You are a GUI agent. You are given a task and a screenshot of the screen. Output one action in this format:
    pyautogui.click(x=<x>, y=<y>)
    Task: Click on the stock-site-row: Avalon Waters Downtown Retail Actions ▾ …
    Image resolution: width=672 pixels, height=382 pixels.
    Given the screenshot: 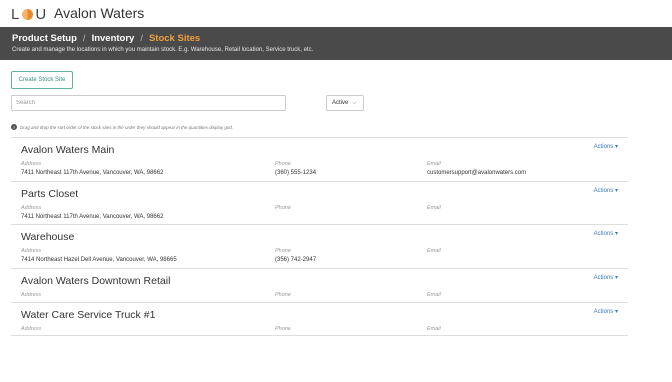 What is the action you would take?
    pyautogui.click(x=319, y=285)
    